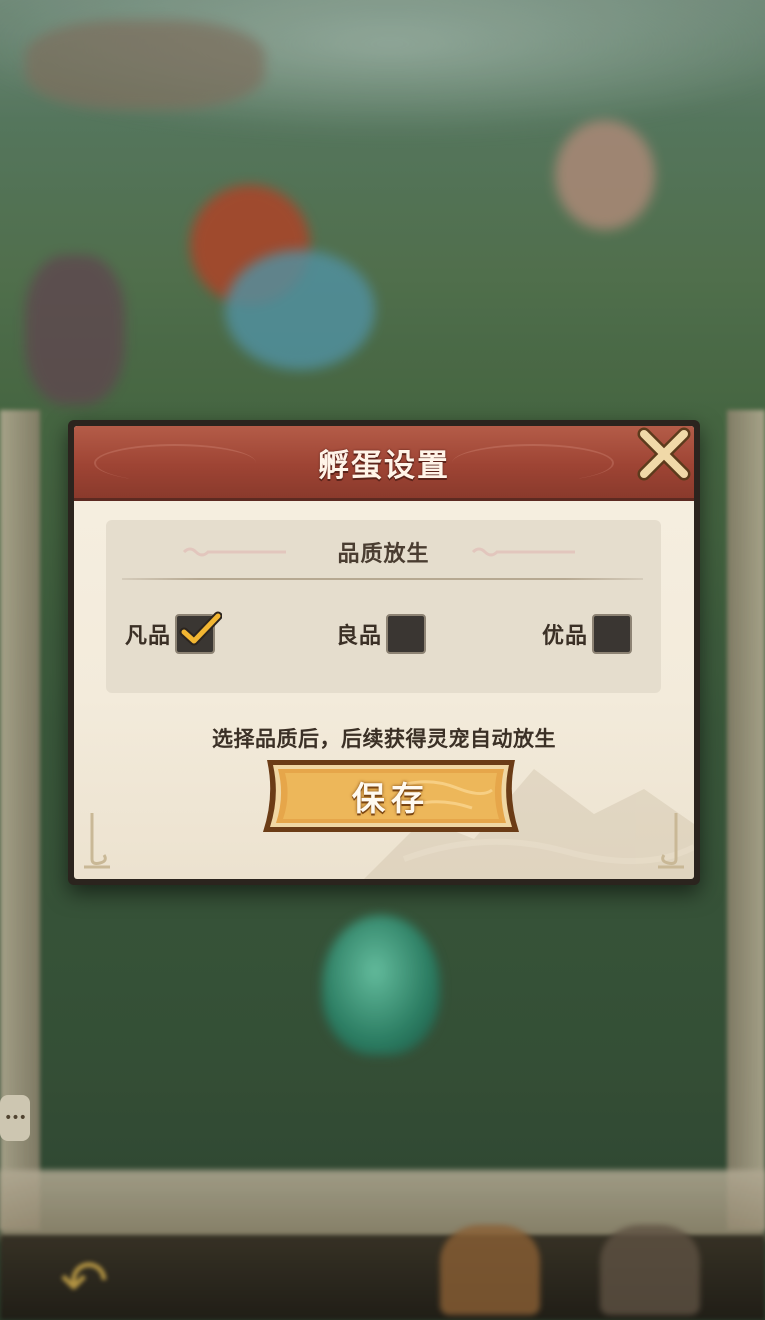 The width and height of the screenshot is (765, 1320). Describe the element at coordinates (201, 628) in the screenshot. I see `checkmark-icon` at that location.